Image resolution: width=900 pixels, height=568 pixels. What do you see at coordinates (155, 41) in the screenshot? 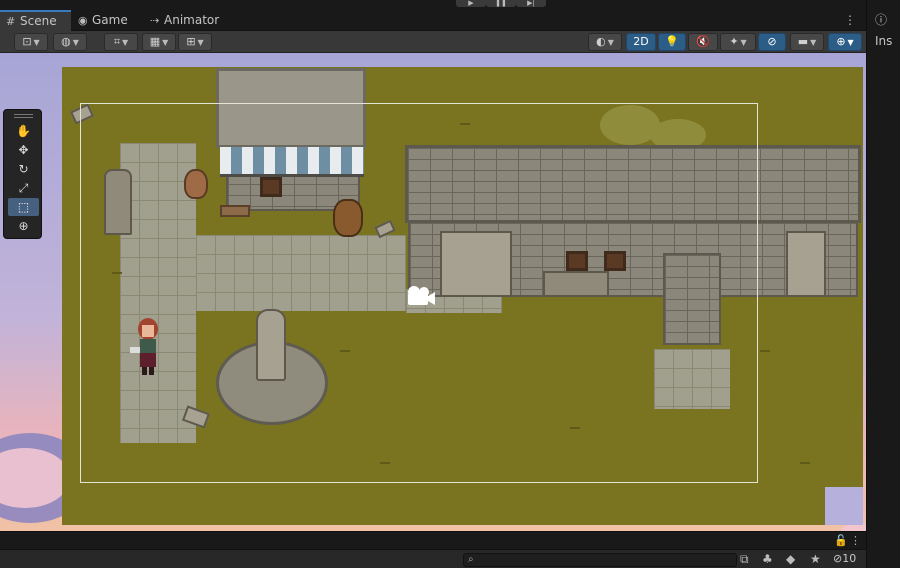
I see `grid-icon: ▦` at bounding box center [155, 41].